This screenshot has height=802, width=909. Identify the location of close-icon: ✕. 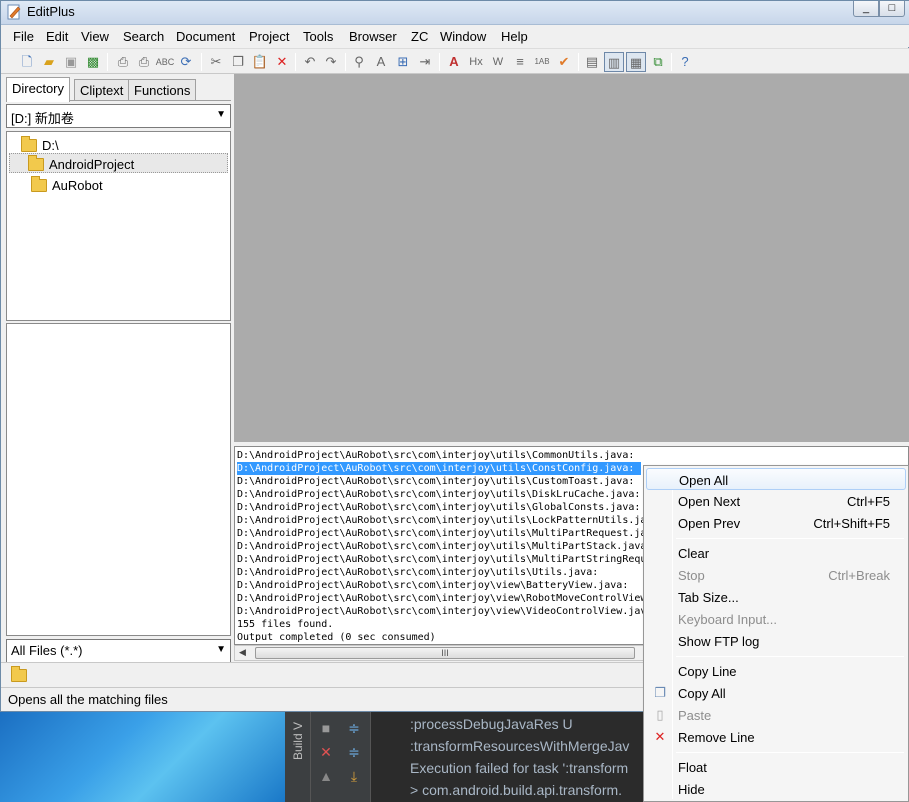
(326, 752).